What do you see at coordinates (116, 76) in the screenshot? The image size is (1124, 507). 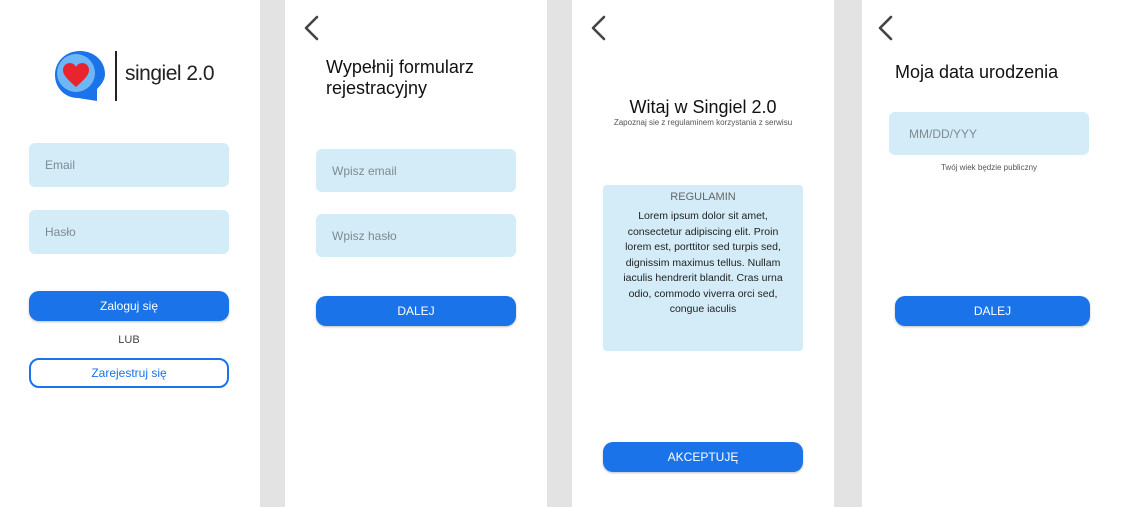 I see `logo-divider` at bounding box center [116, 76].